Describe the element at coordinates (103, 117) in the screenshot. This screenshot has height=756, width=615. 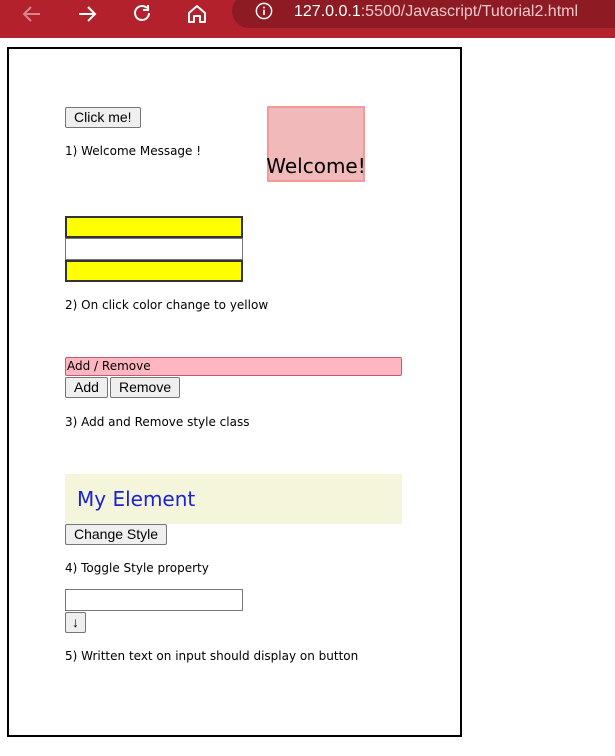
I see `click-me-button: Click me!` at that location.